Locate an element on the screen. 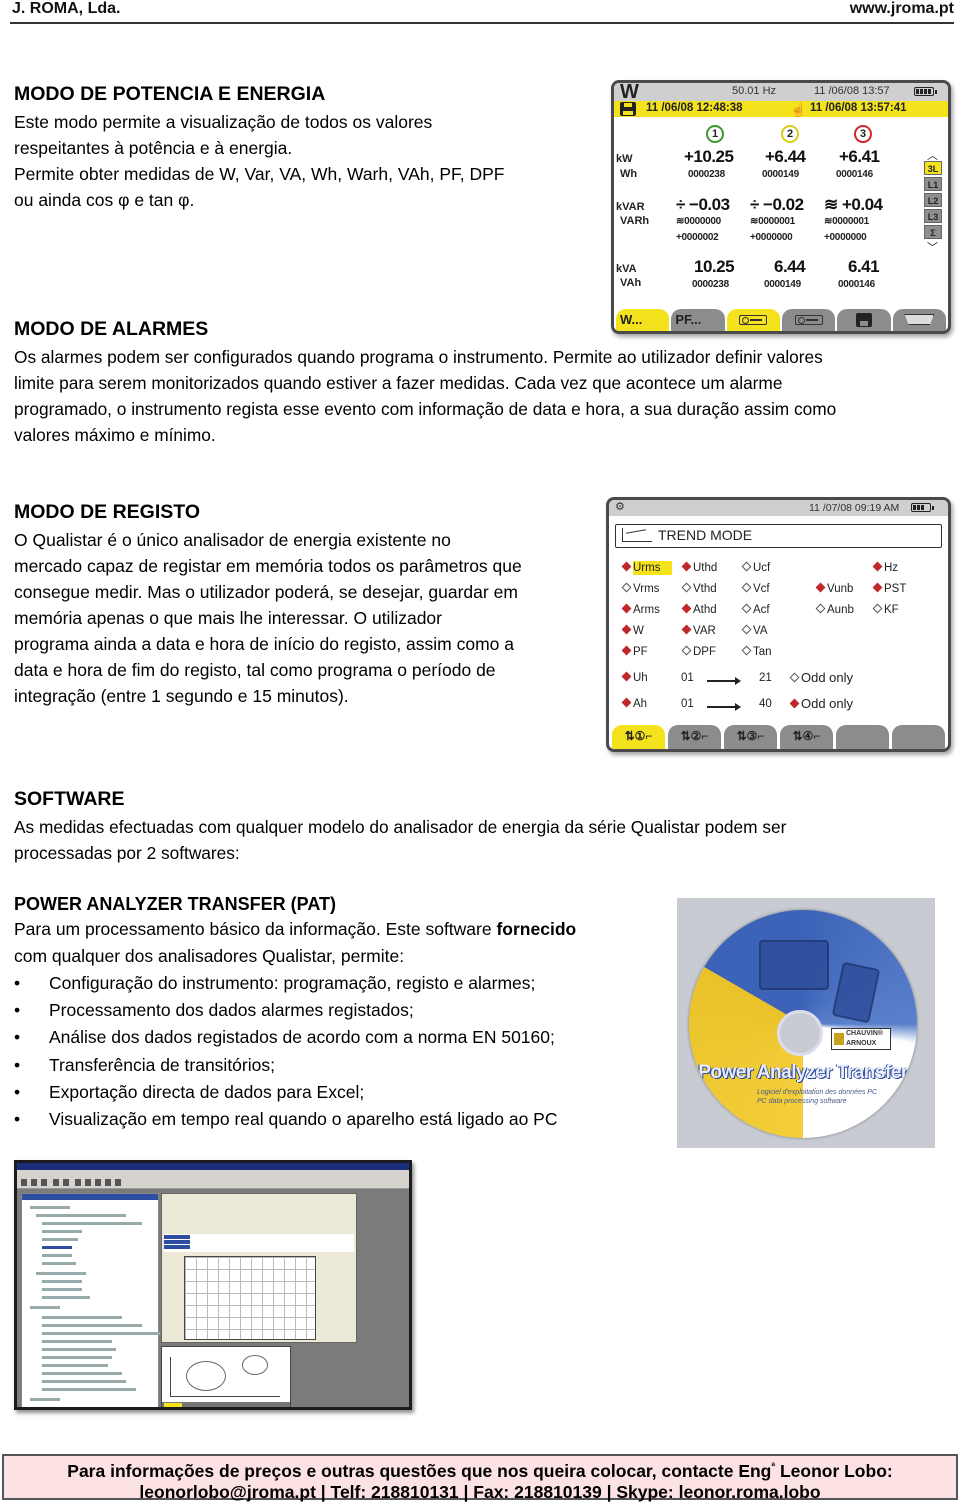 This screenshot has height=1503, width=960. waveform-curve is located at coordinates (255, 1365).